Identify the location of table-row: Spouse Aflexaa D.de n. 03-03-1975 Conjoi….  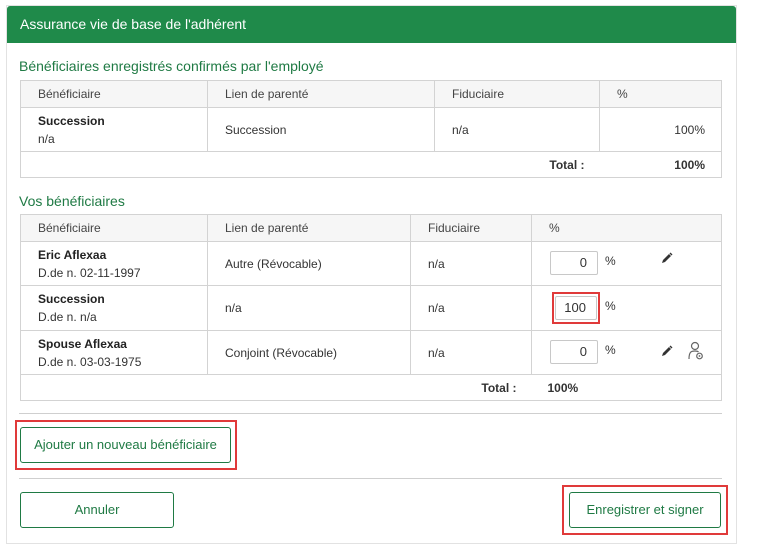
(371, 352).